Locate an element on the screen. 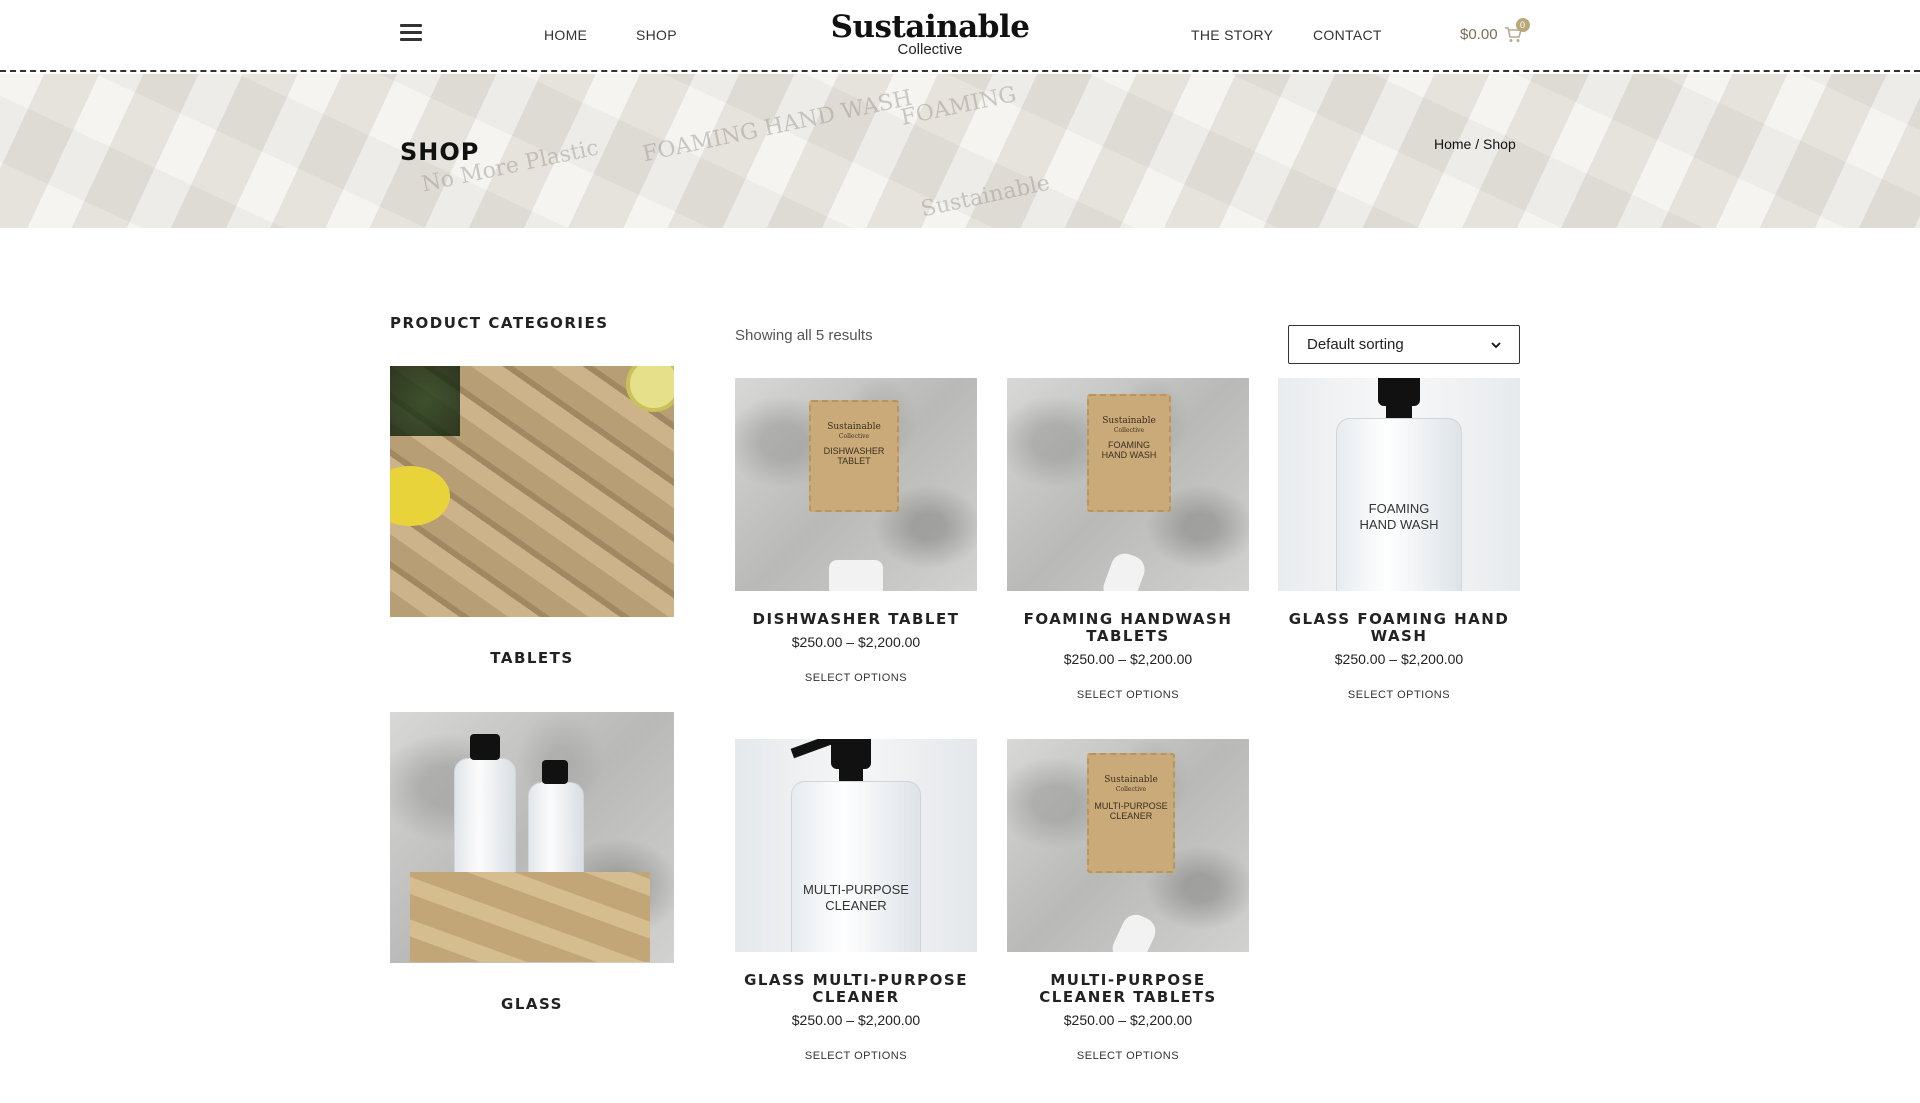 The width and height of the screenshot is (1920, 1103). sidebar-title: PRODUCT CATEGORIES is located at coordinates (499, 323).